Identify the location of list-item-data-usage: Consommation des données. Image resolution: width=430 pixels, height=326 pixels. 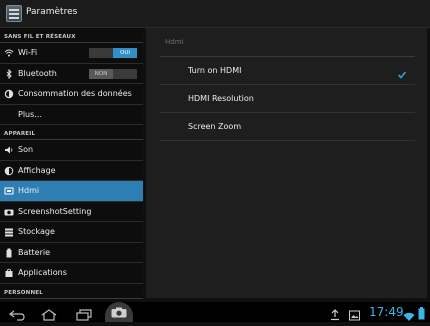
(71, 94).